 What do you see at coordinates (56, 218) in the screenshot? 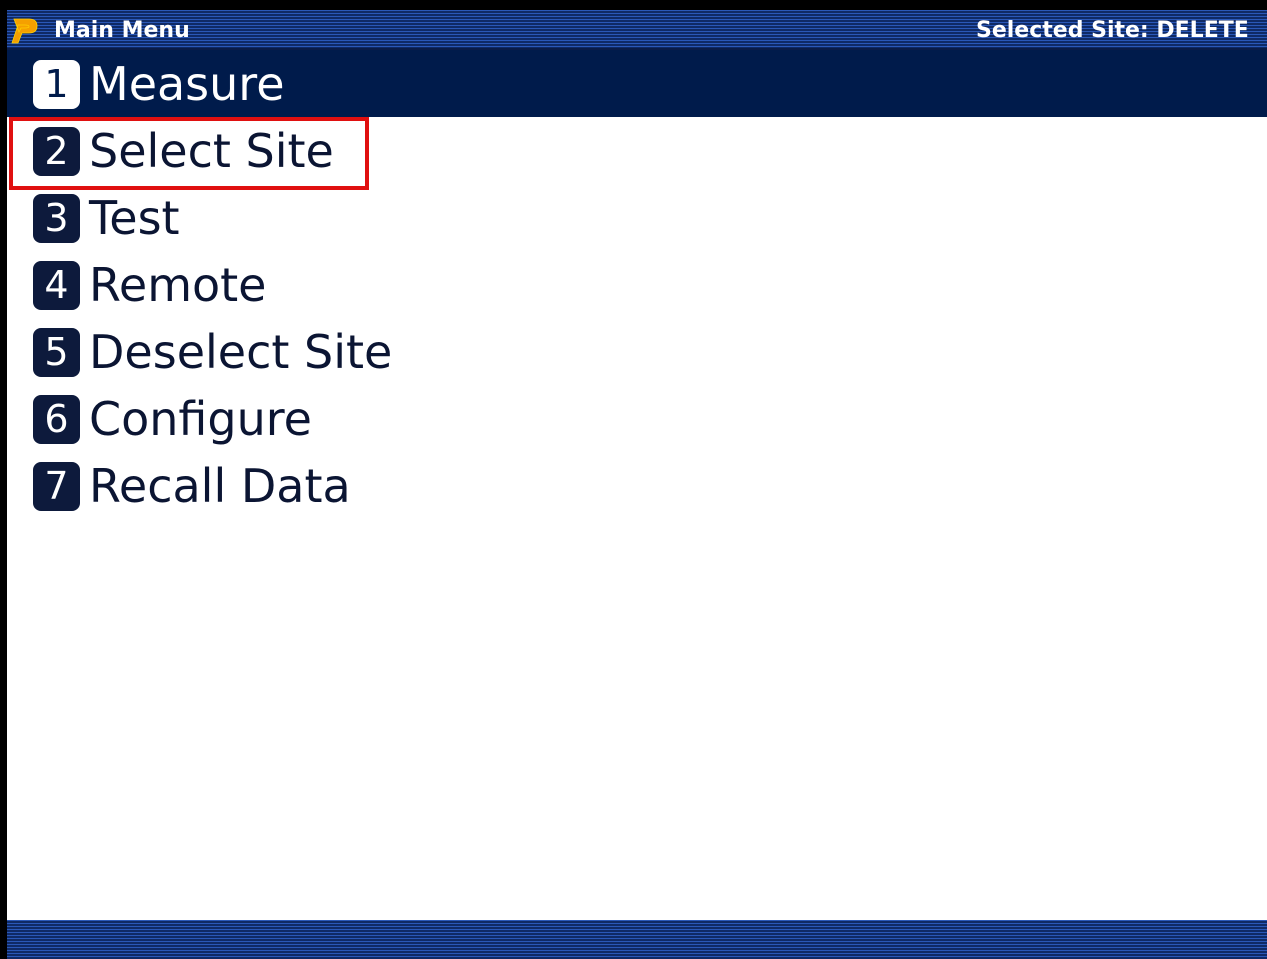
I see `key-badge-3: 3` at bounding box center [56, 218].